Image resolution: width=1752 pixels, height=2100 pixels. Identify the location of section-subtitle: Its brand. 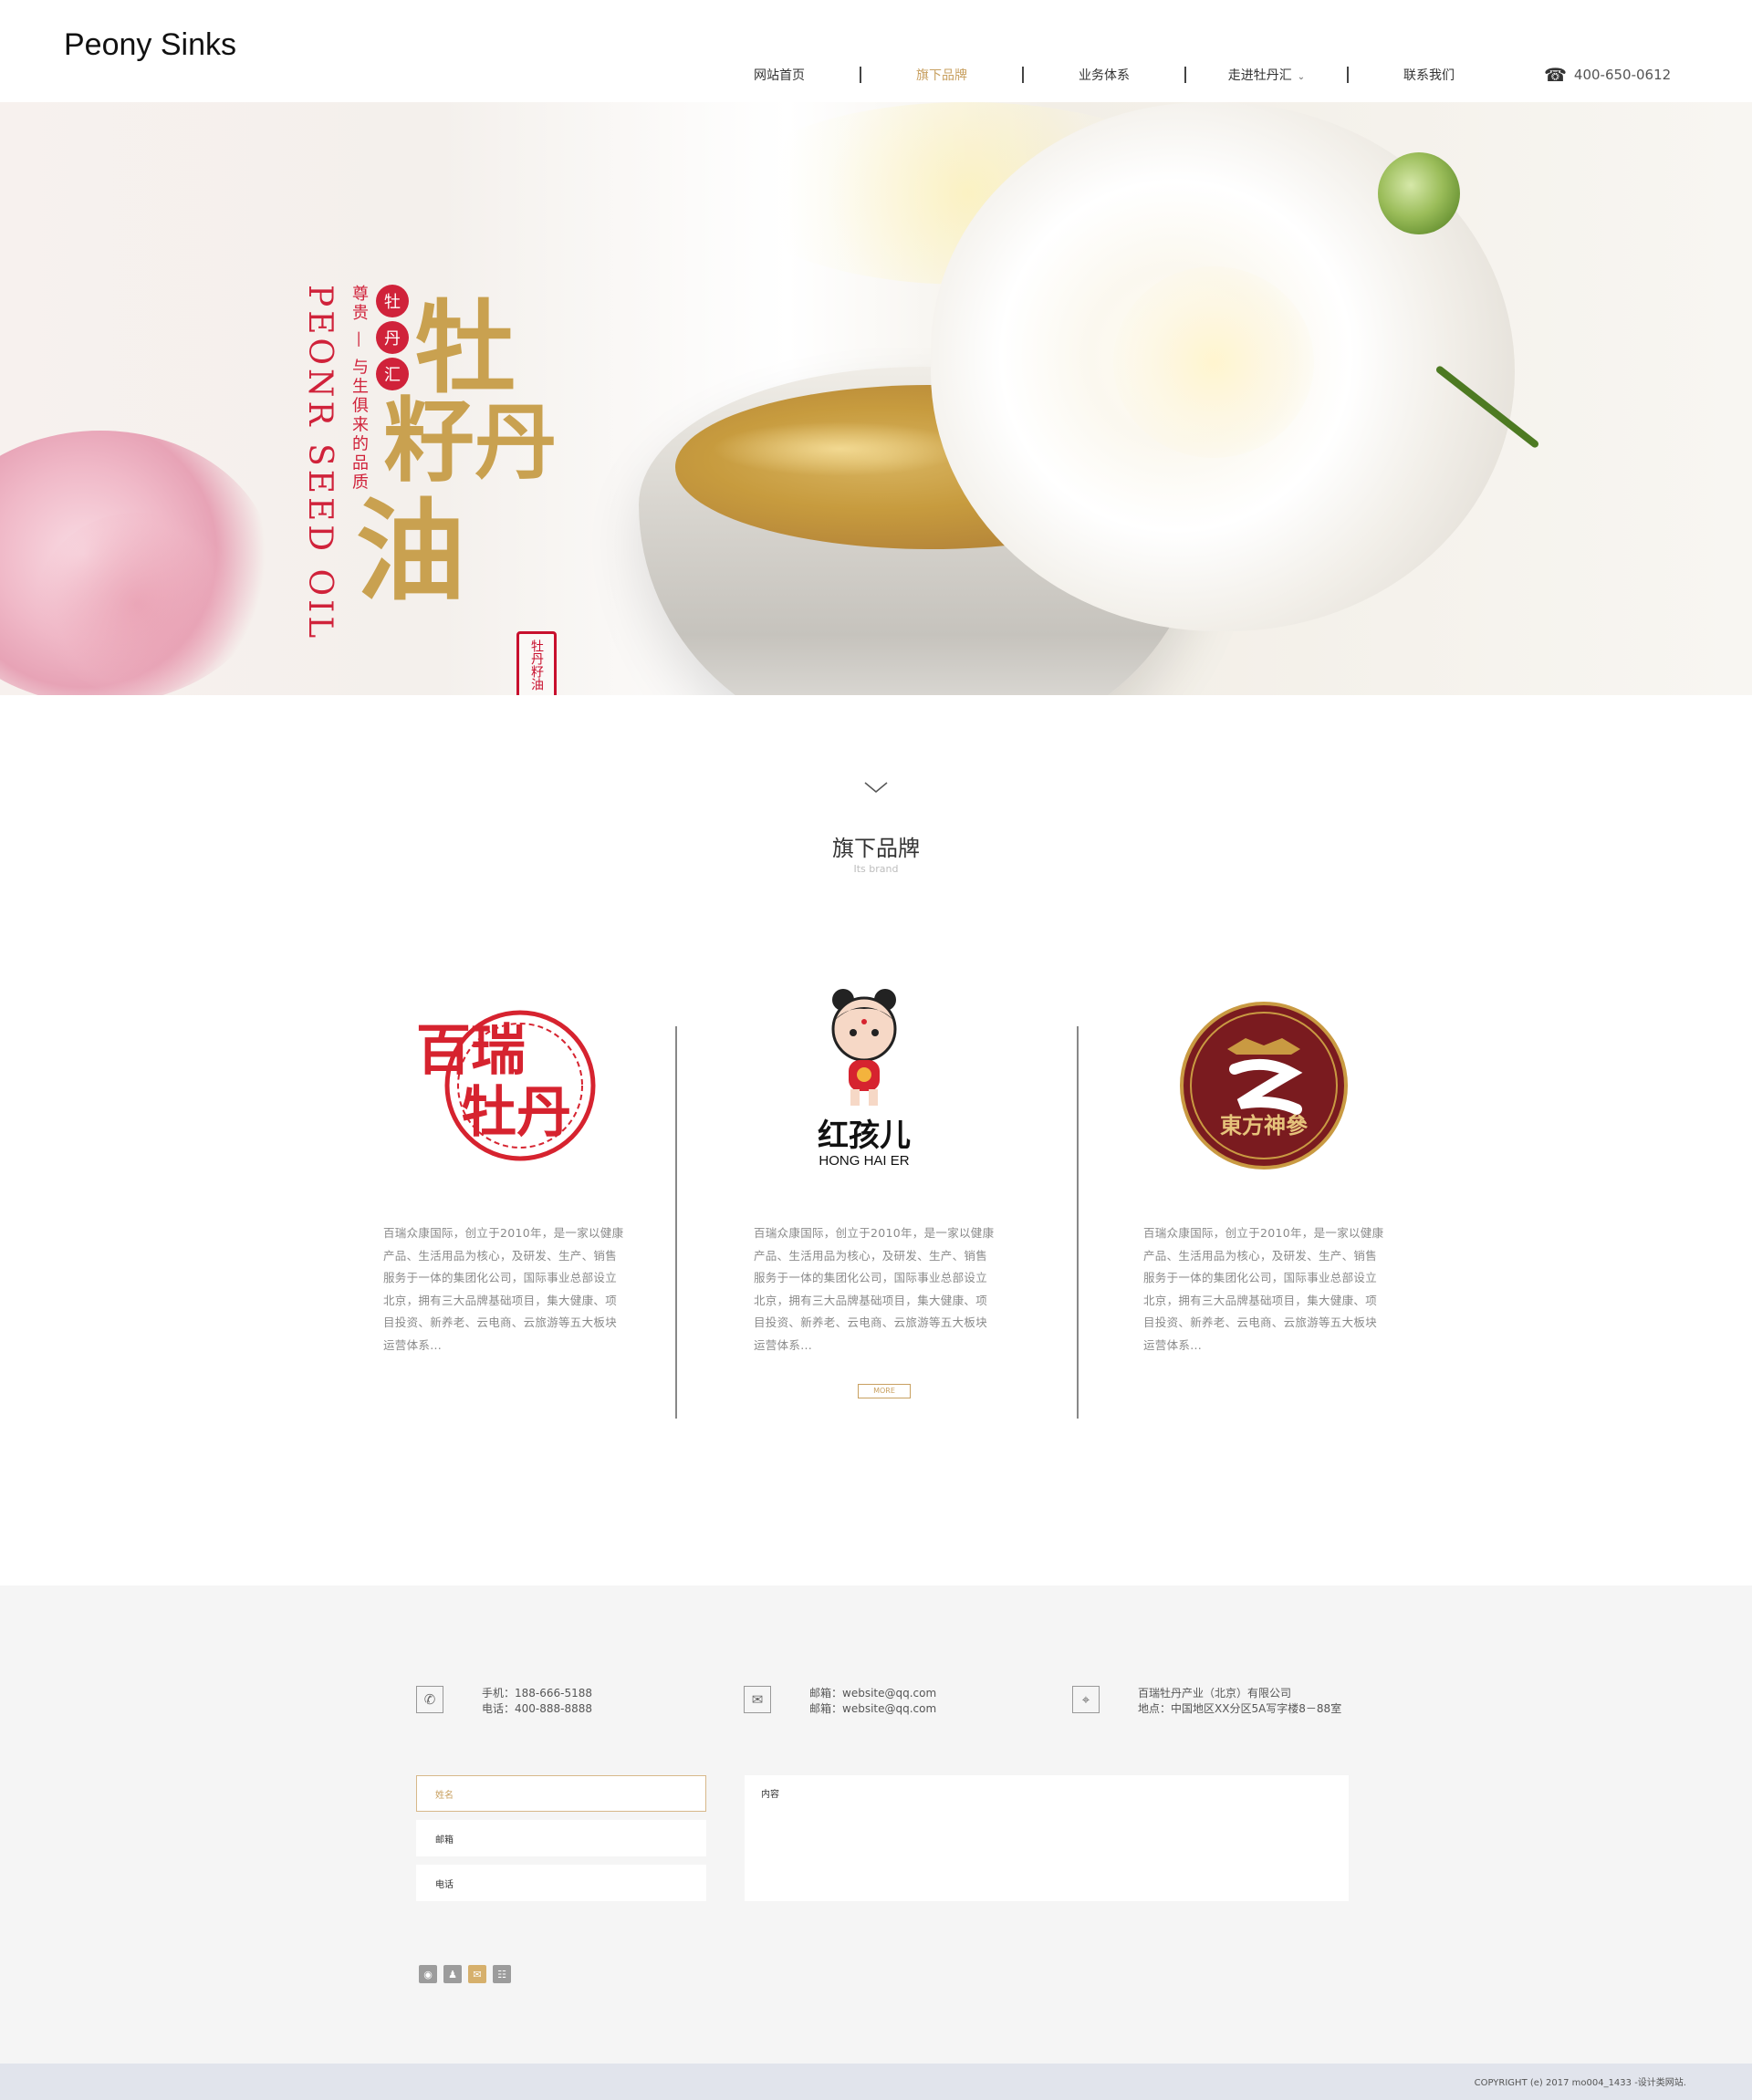
(876, 869).